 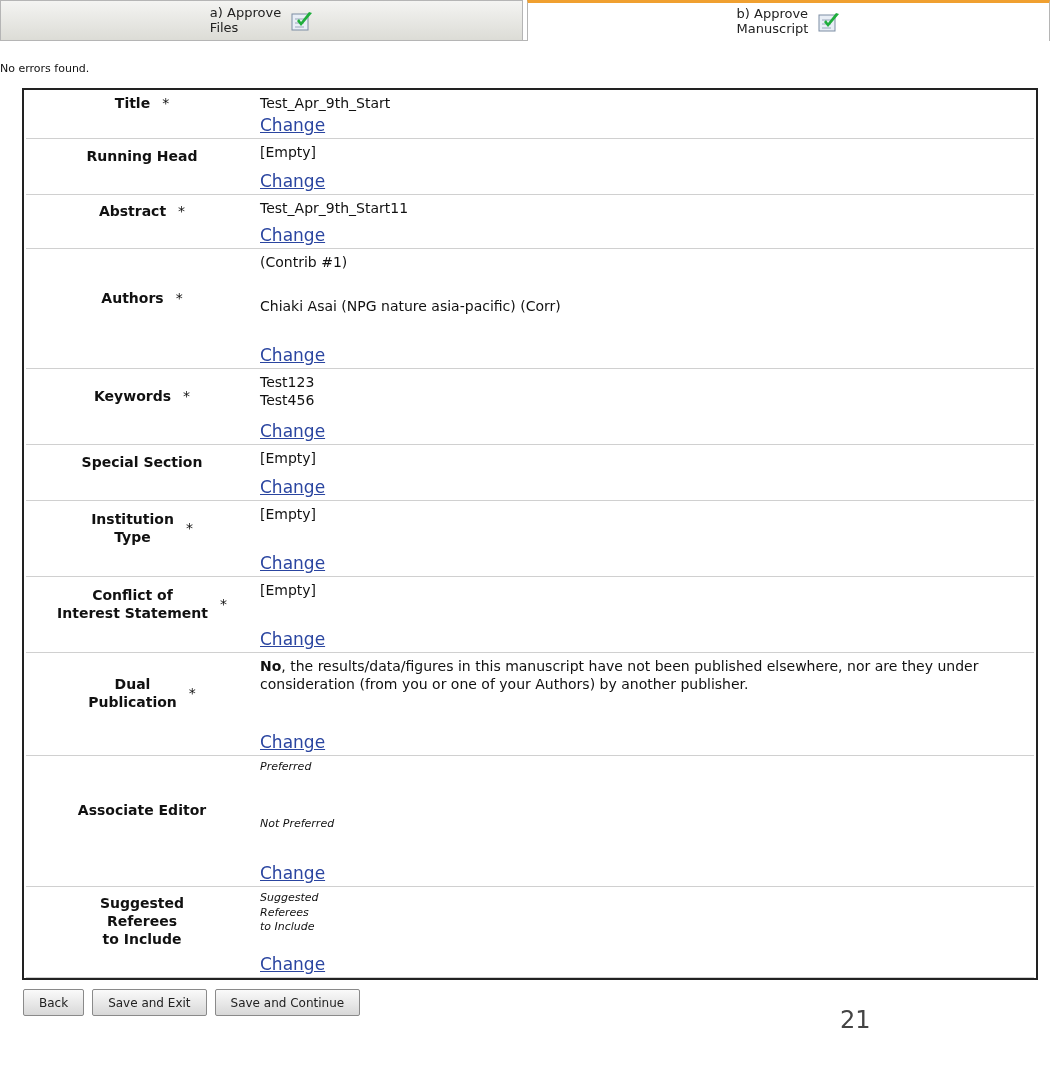 What do you see at coordinates (788, 20) in the screenshot?
I see `tab: b) Approve Manuscript` at bounding box center [788, 20].